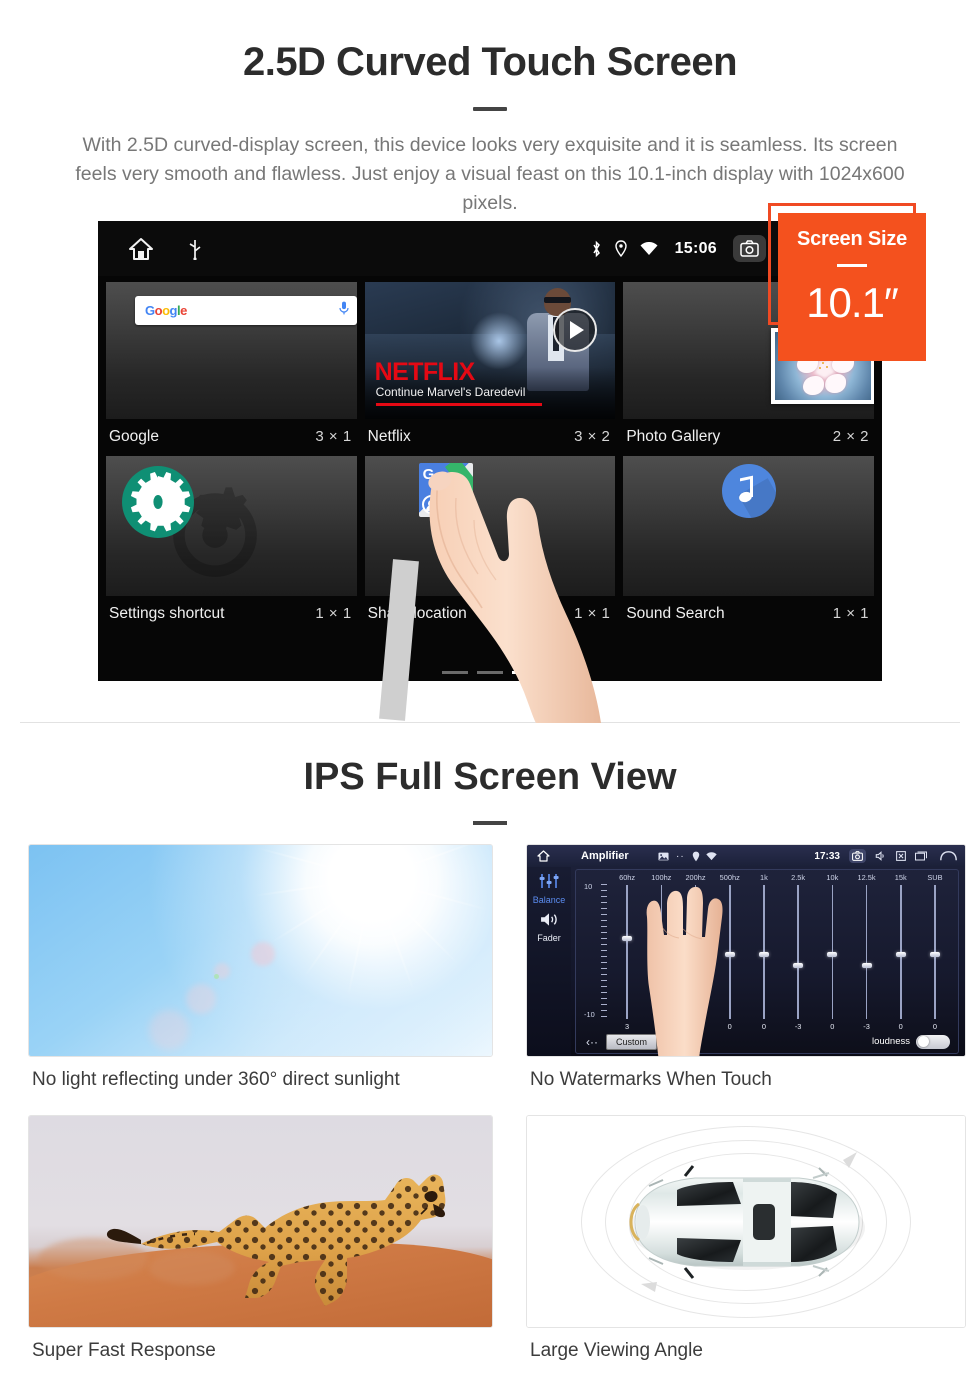 The height and width of the screenshot is (1394, 980). Describe the element at coordinates (675, 613) in the screenshot. I see `widget-name: Sound Search` at that location.